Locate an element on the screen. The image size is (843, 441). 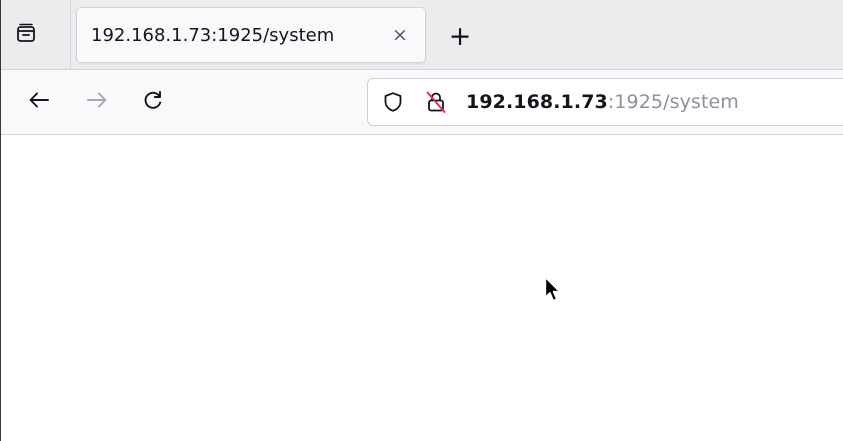
forward-arrow-icon is located at coordinates (97, 102).